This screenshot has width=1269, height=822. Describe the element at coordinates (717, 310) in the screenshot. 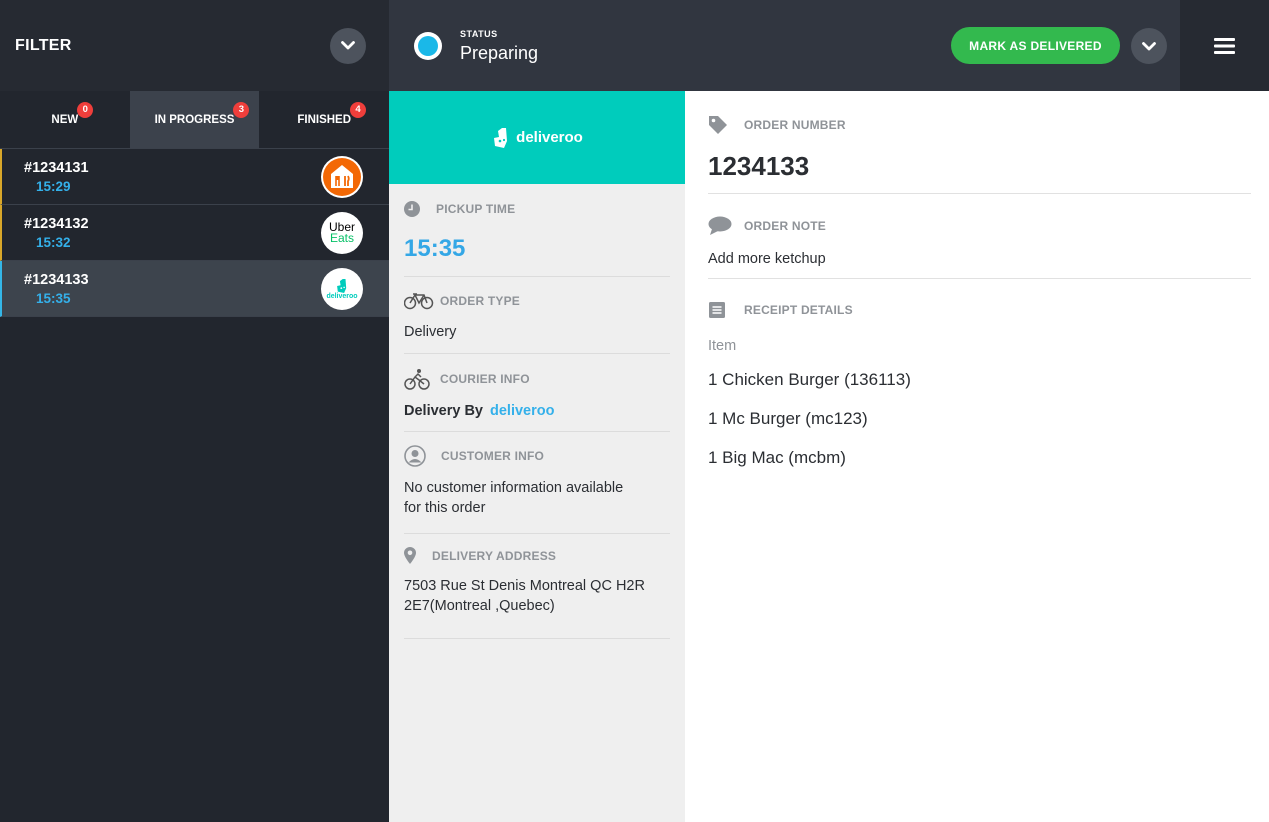

I see `receipt-icon` at that location.